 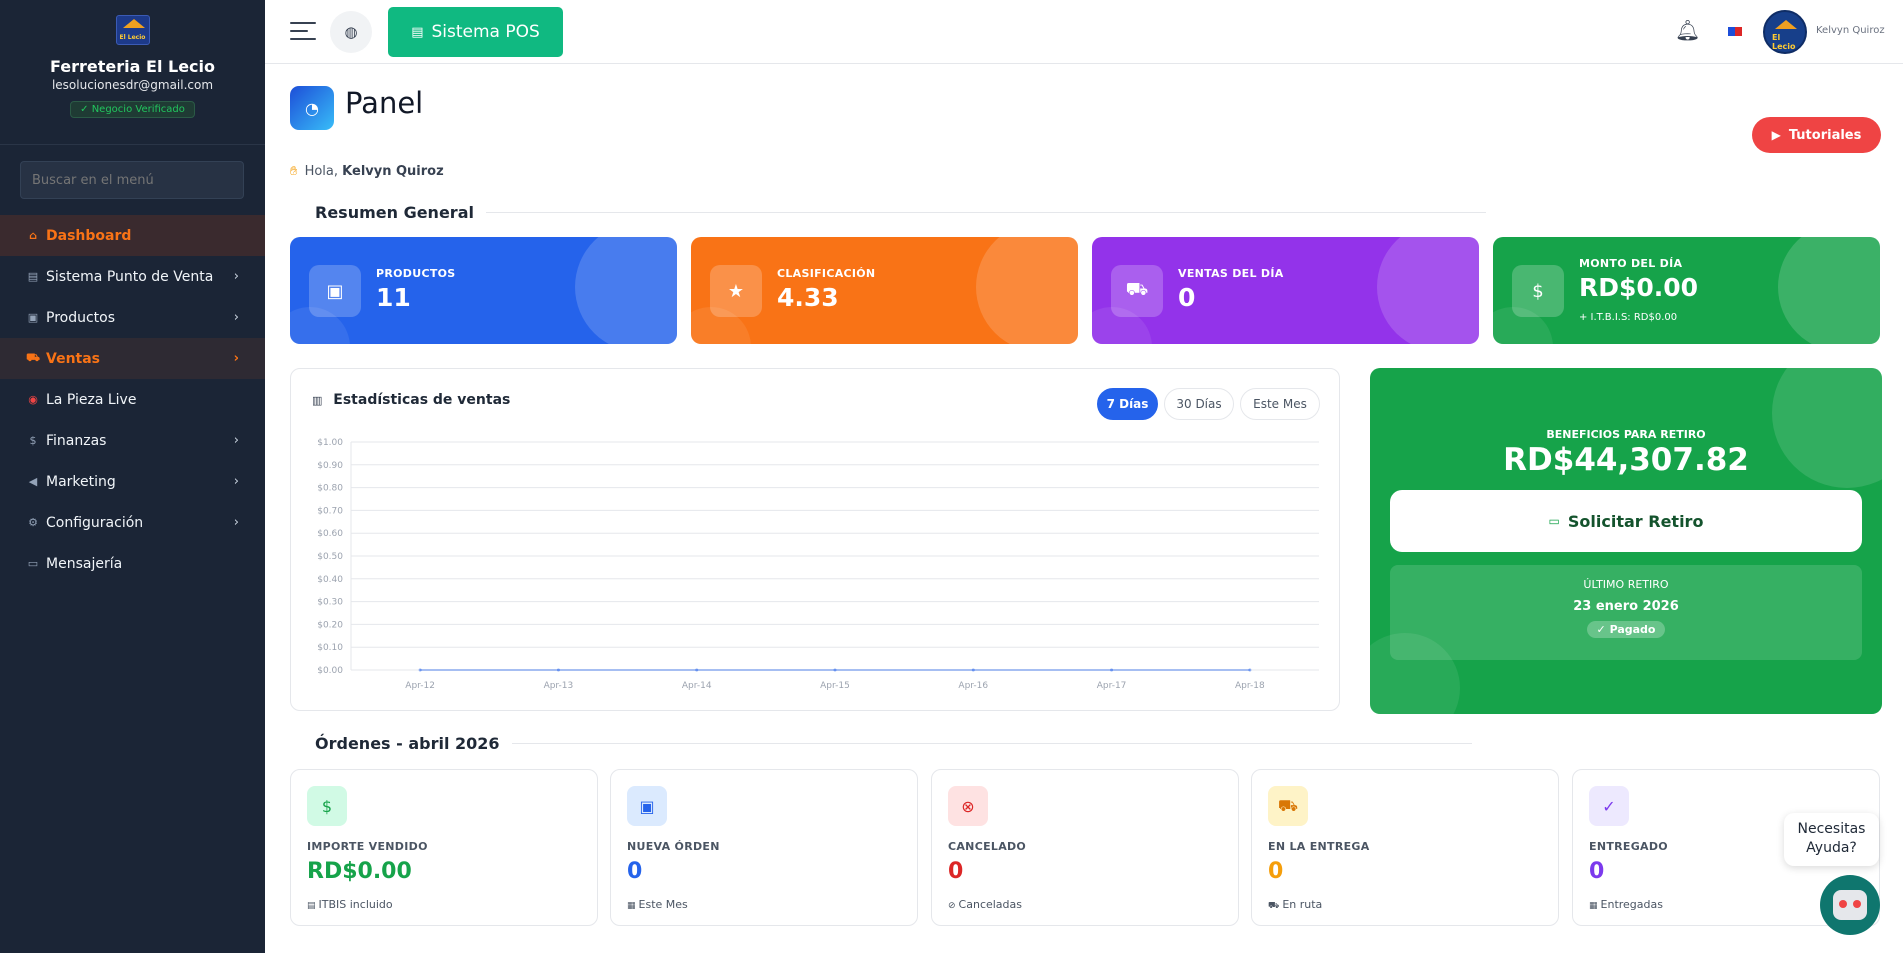 What do you see at coordinates (764, 847) in the screenshot?
I see `order-card-nueva: ▣ NUEVA ÓRDEN 0 ▦ Este Mes` at bounding box center [764, 847].